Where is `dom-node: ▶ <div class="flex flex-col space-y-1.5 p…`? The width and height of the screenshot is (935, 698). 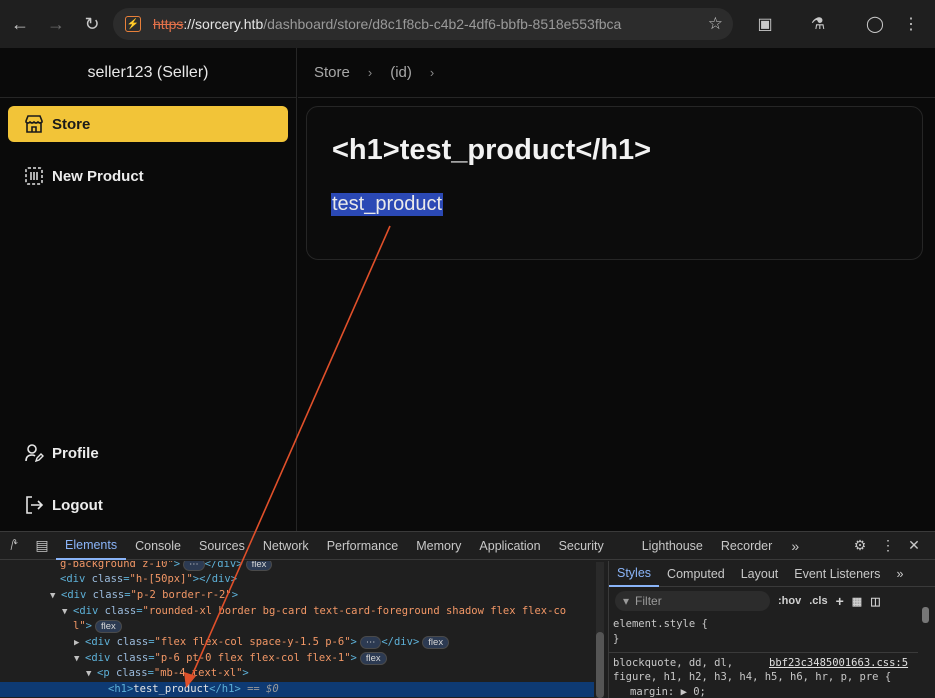 dom-node: ▶ <div class="flex flex-col space-y-1.5 p… is located at coordinates (262, 642).